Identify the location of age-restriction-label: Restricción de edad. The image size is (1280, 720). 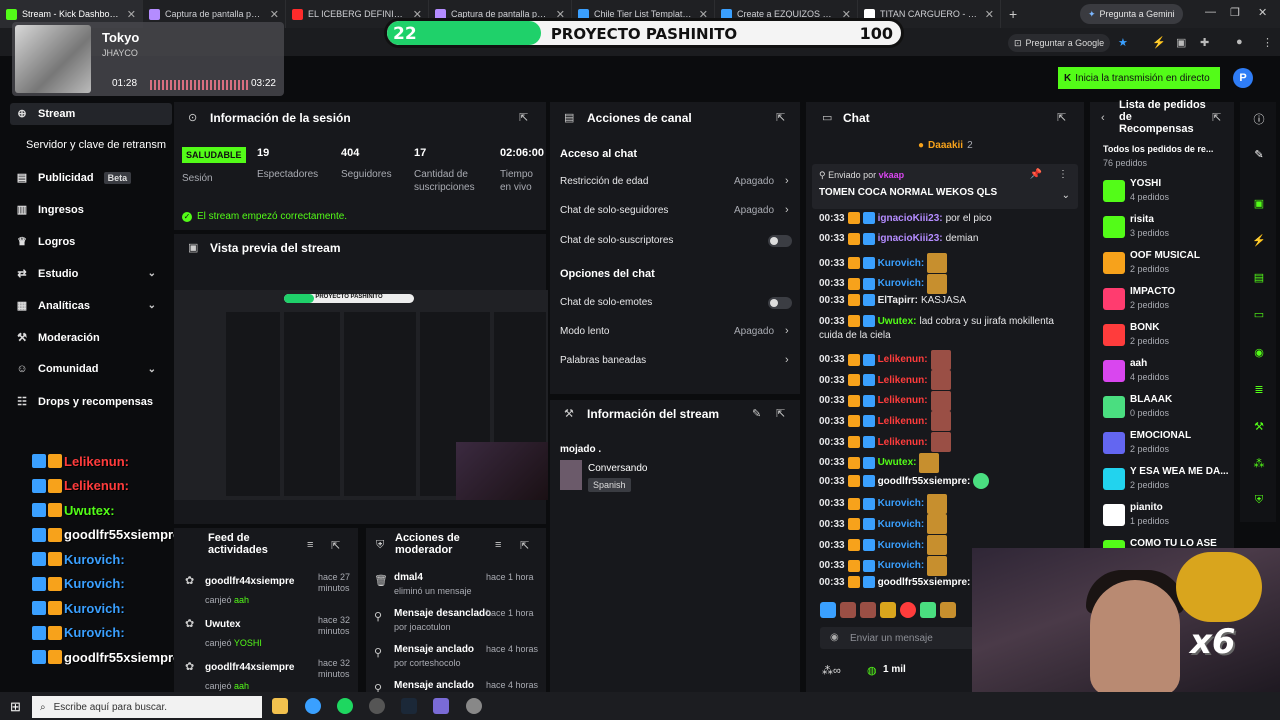
(604, 181).